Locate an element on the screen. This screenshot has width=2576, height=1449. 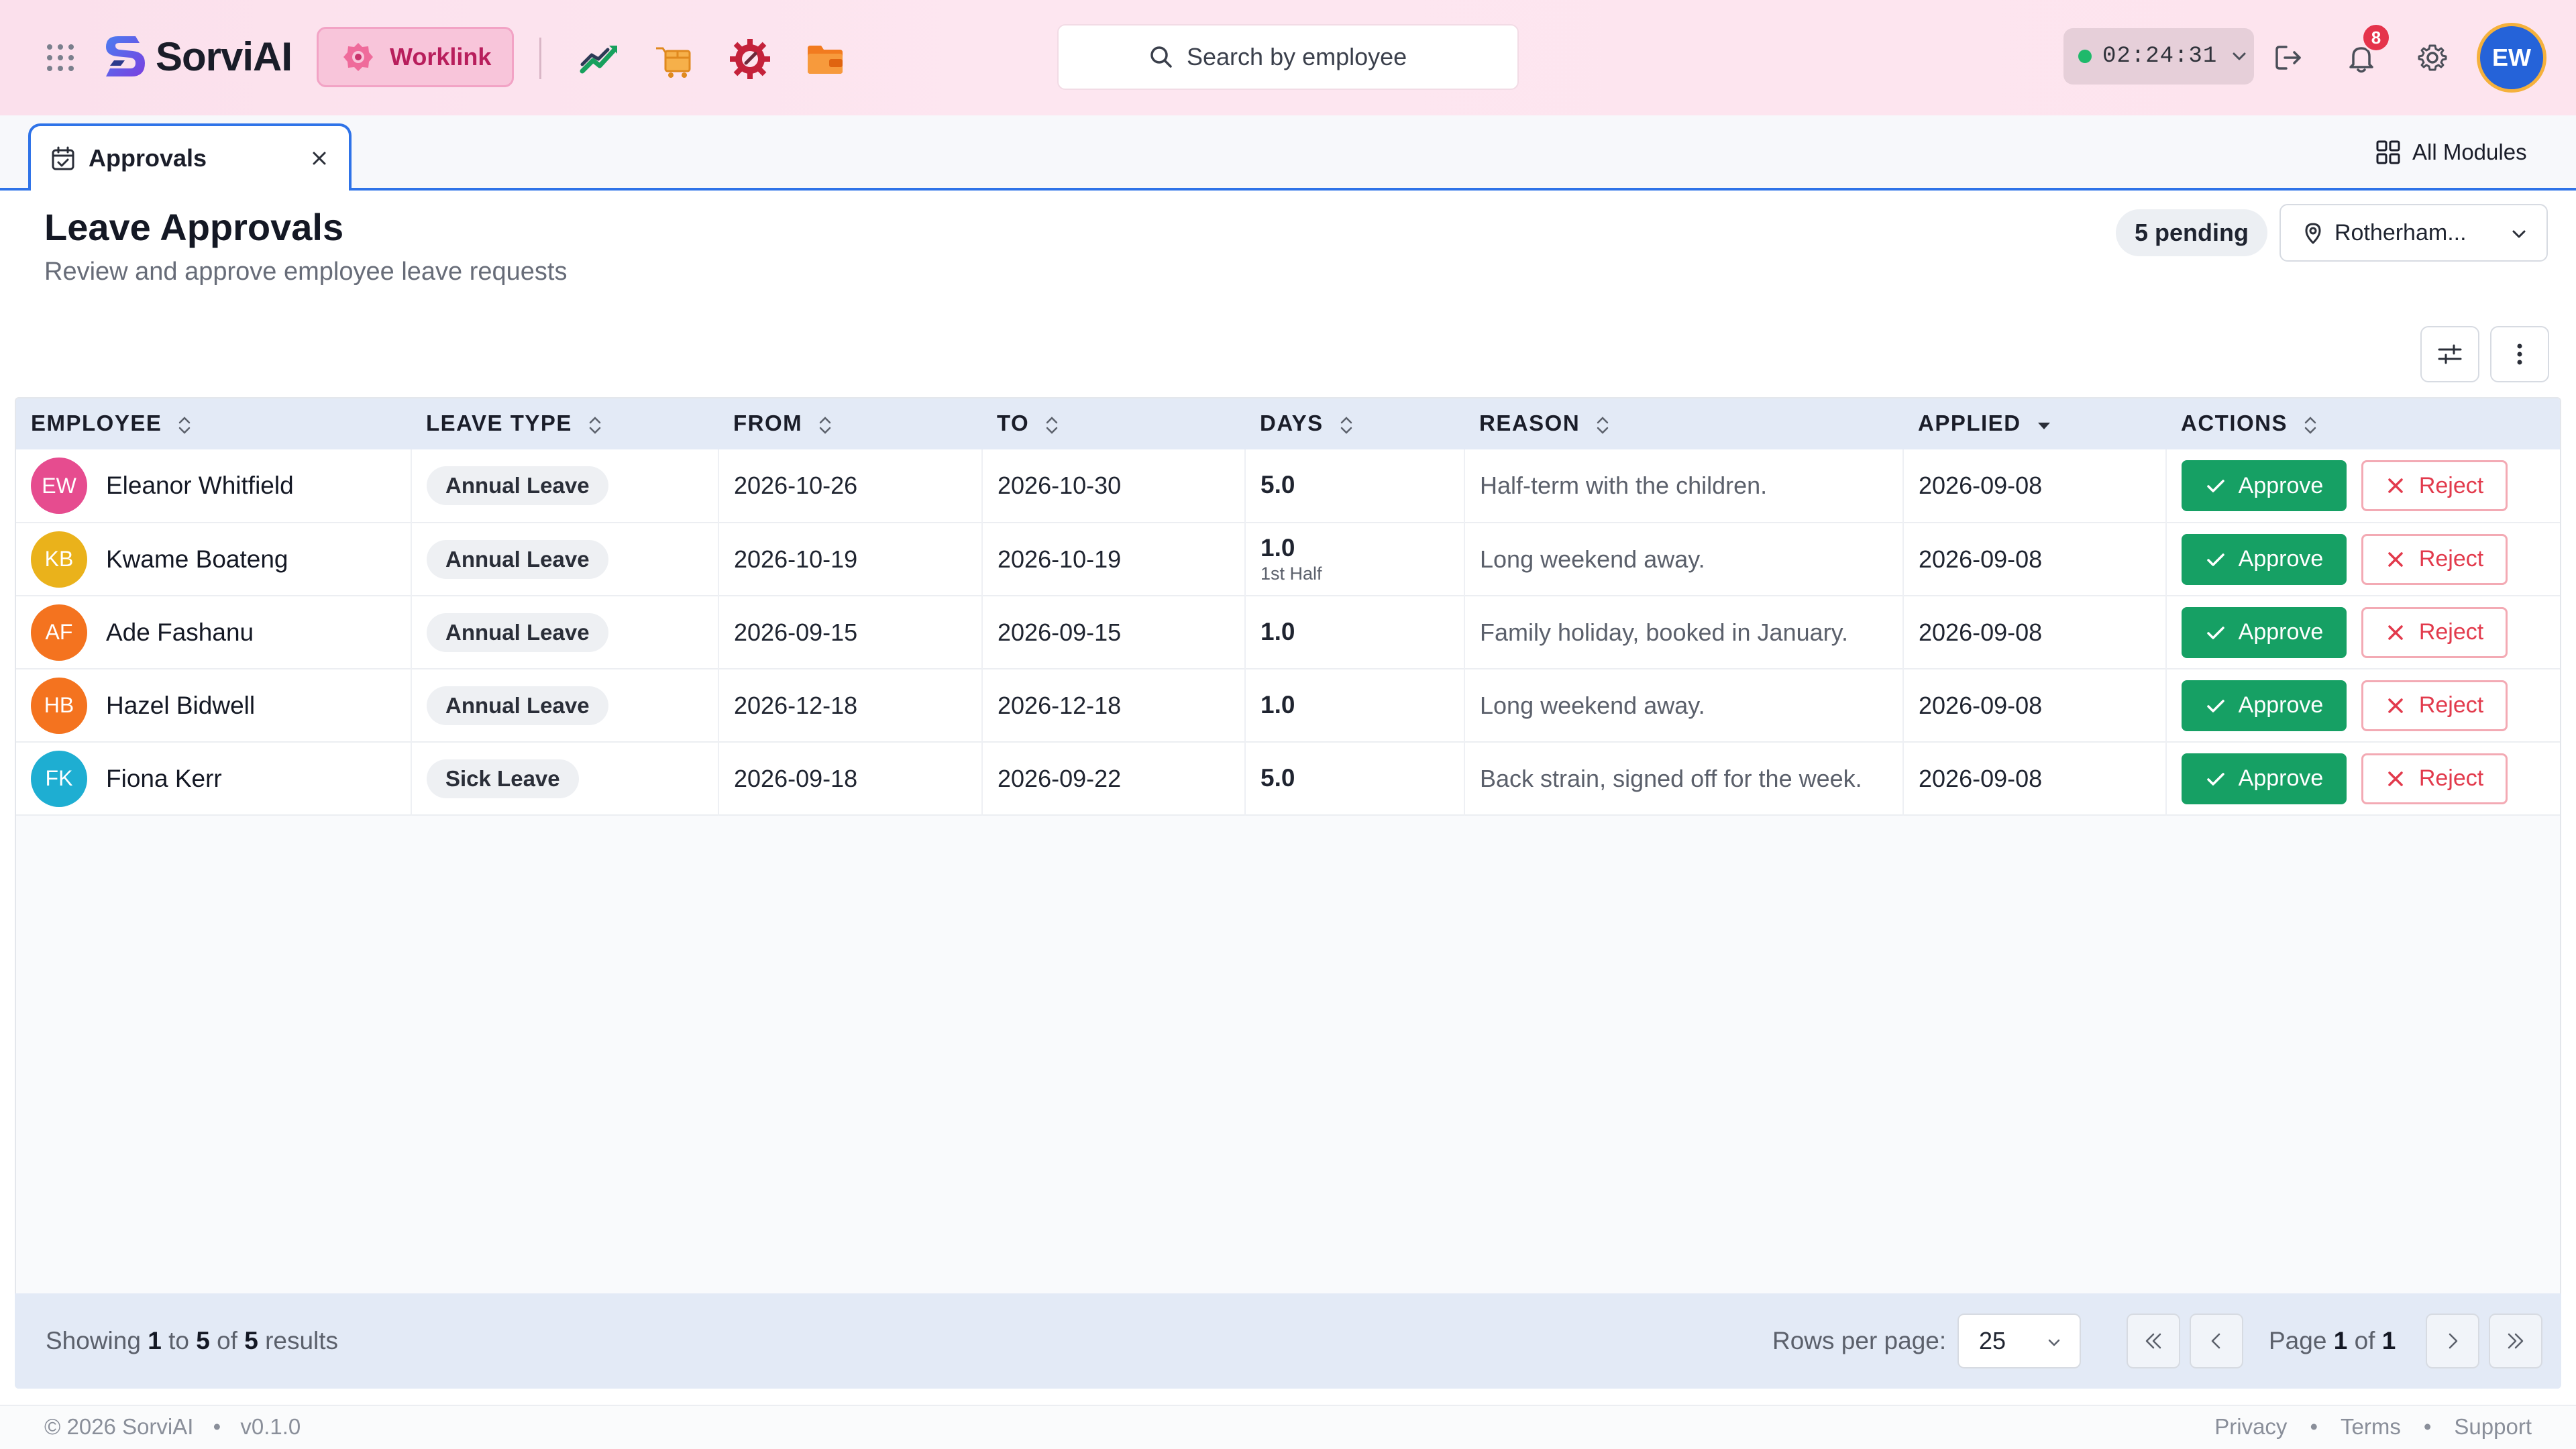
leave-type-cell: Annual Leave is located at coordinates (565, 559).